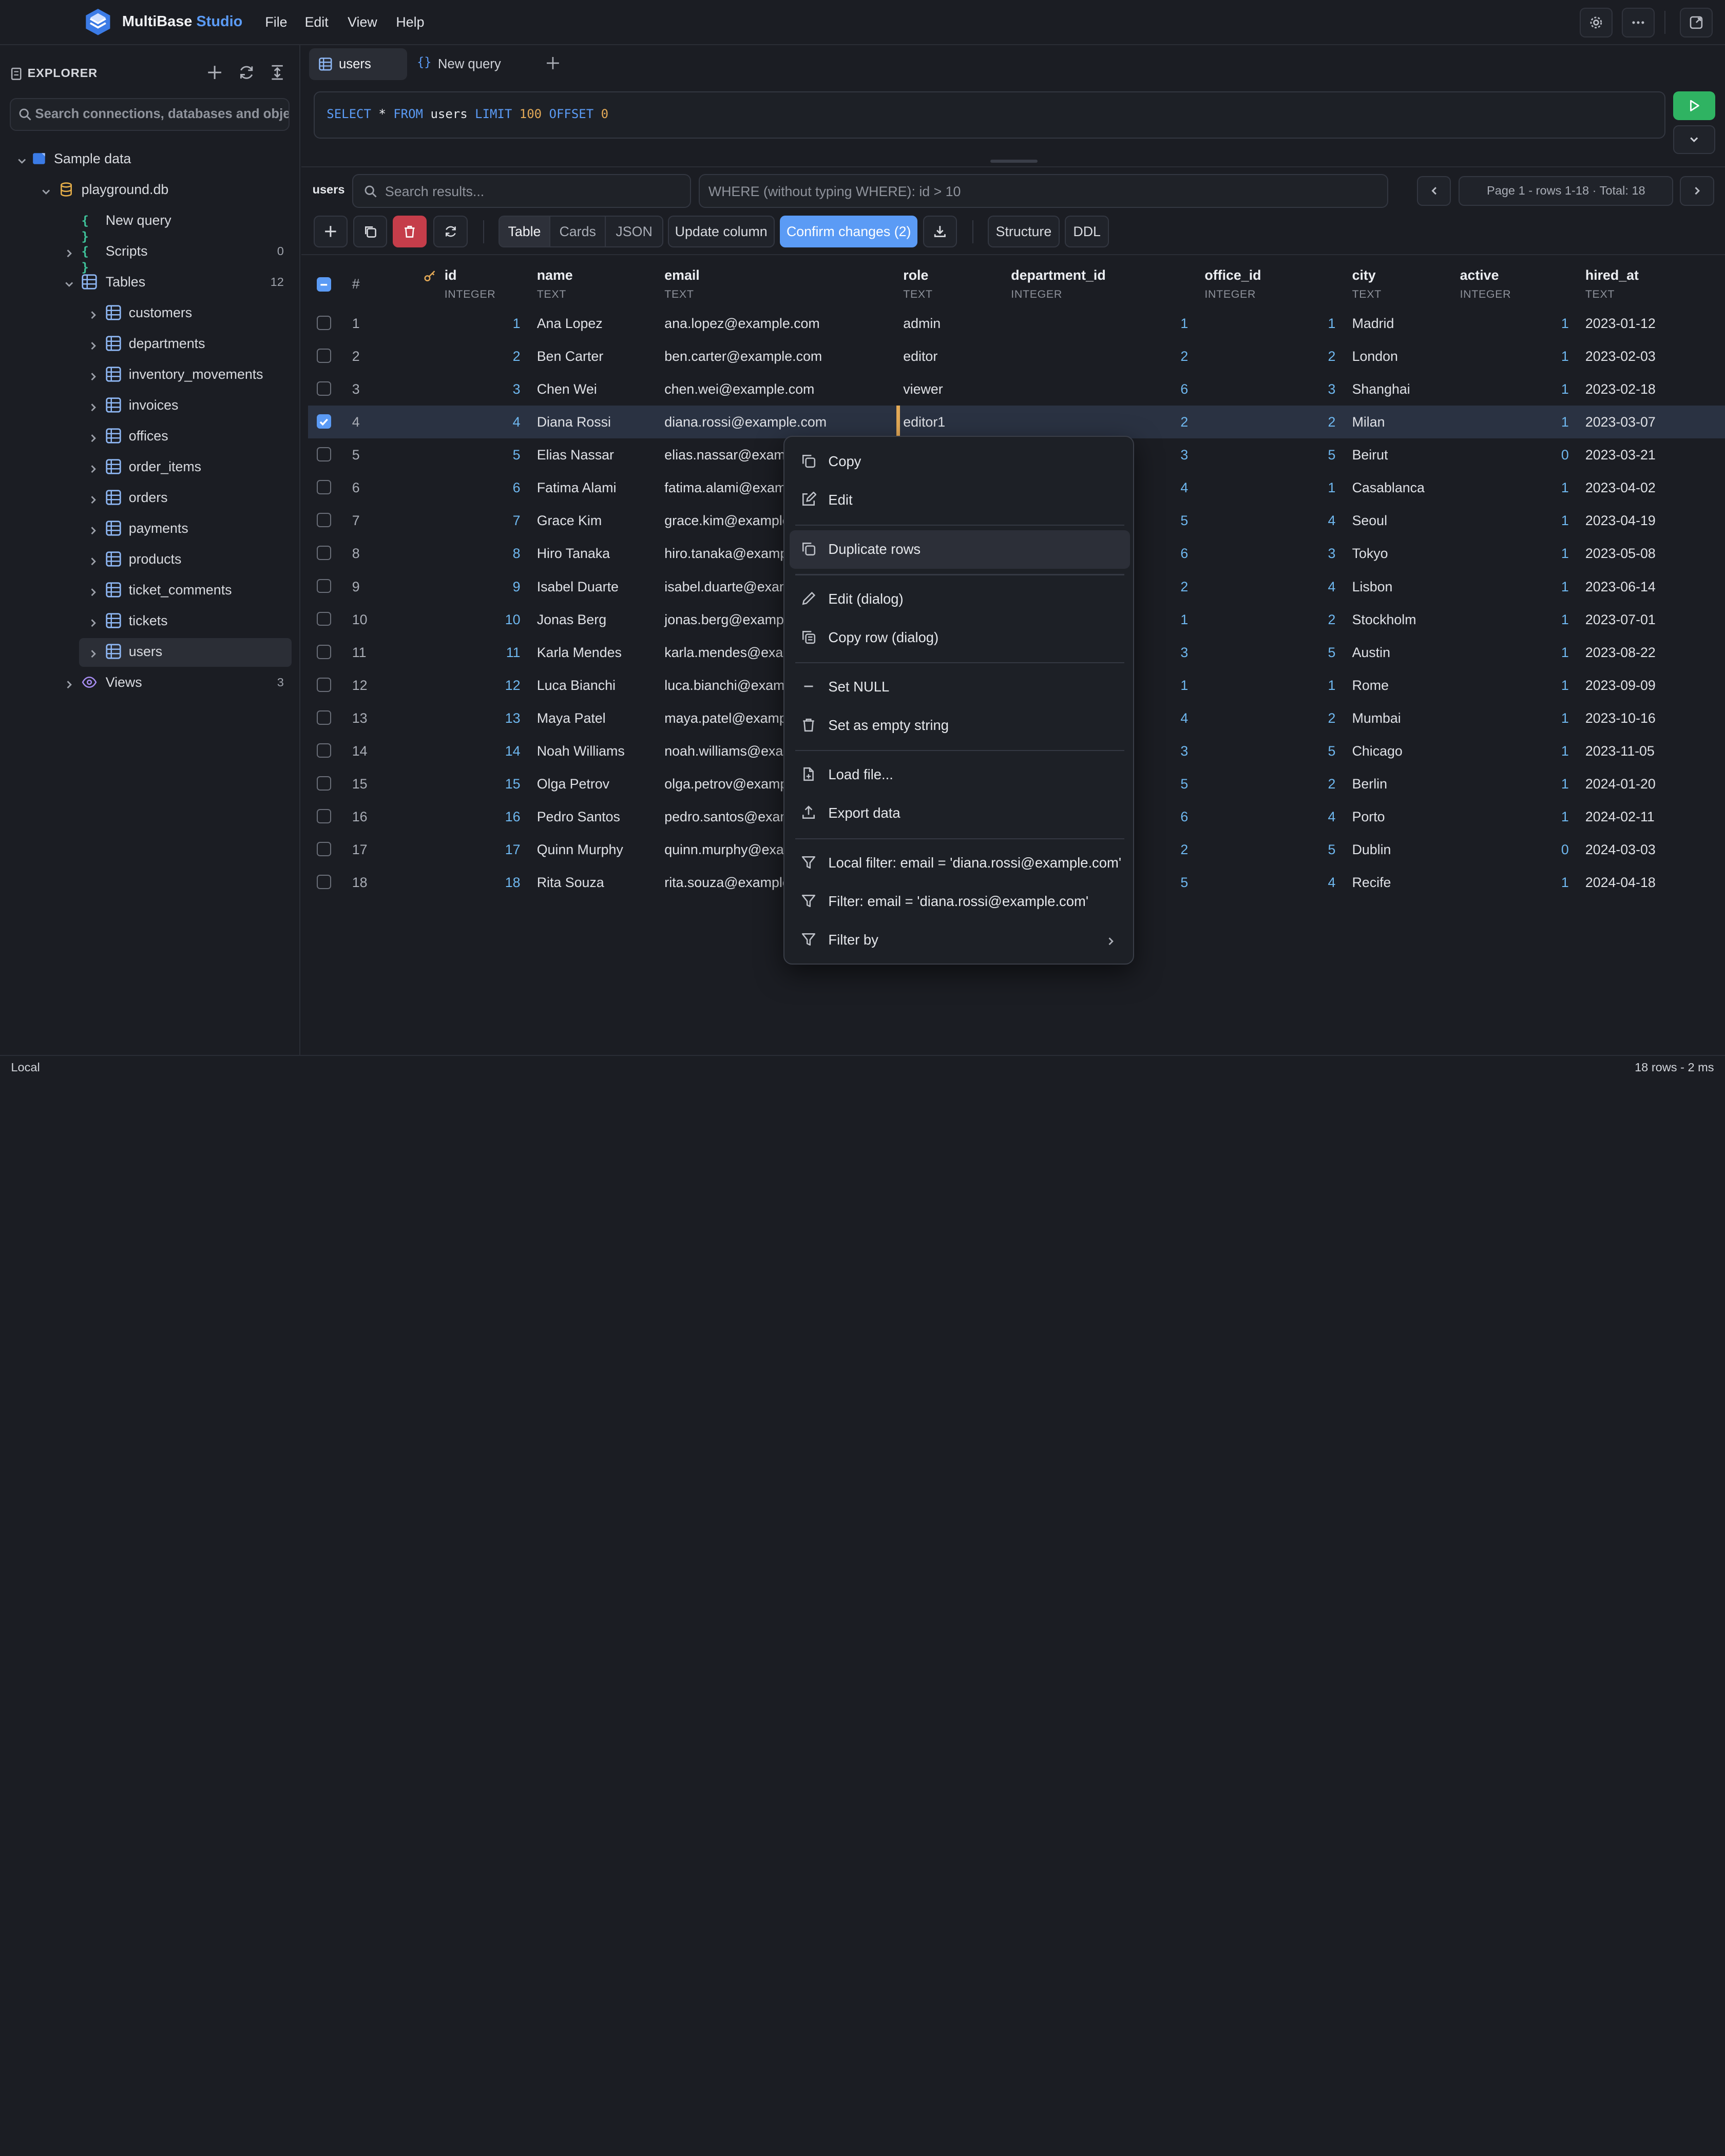 The image size is (1725, 2156). What do you see at coordinates (923, 389) in the screenshot?
I see `table-cell: viewer` at bounding box center [923, 389].